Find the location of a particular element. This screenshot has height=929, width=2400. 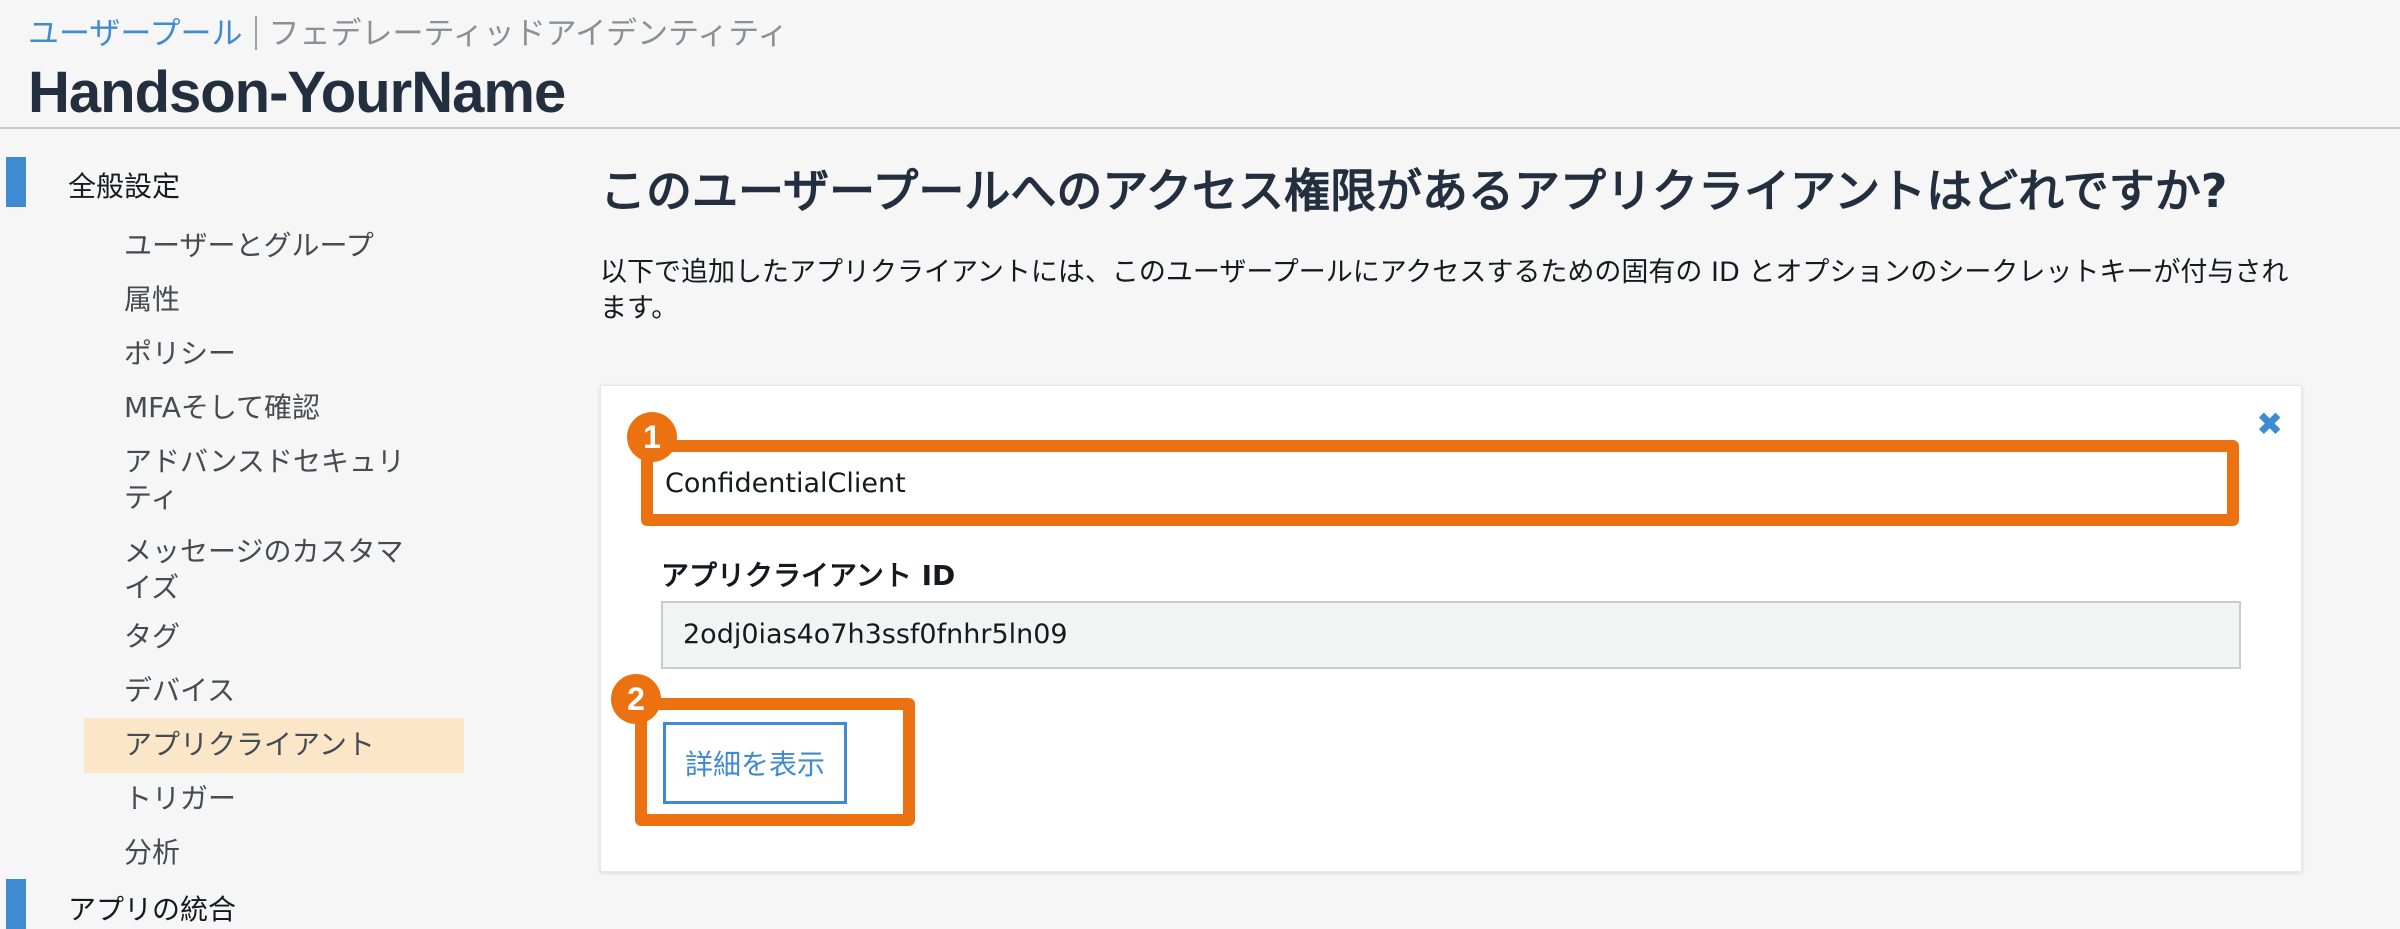

step-badge-2: 2 is located at coordinates (636, 699).